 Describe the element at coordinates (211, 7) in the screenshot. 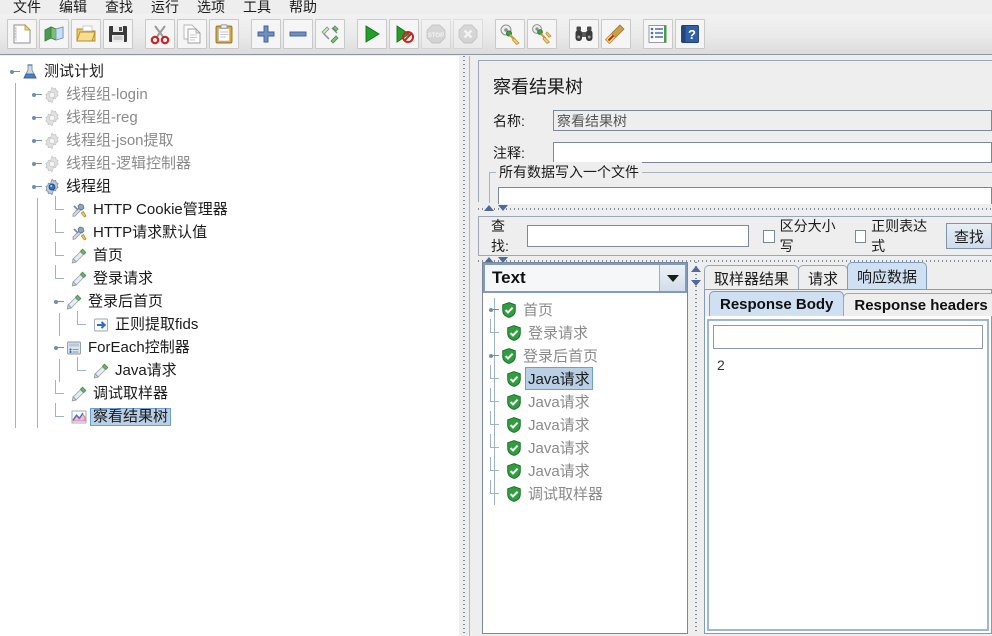

I see `menu-item-options: 选项` at that location.